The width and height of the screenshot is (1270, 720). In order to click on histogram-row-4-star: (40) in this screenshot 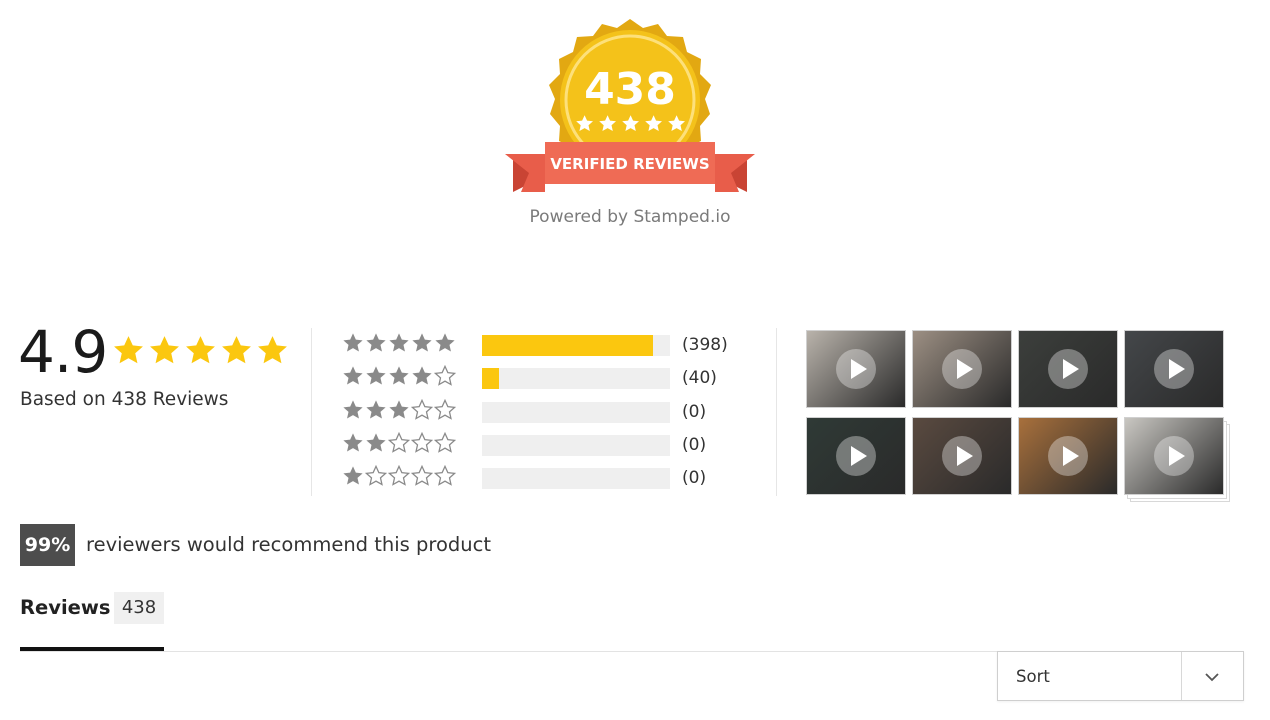, I will do `click(542, 377)`.